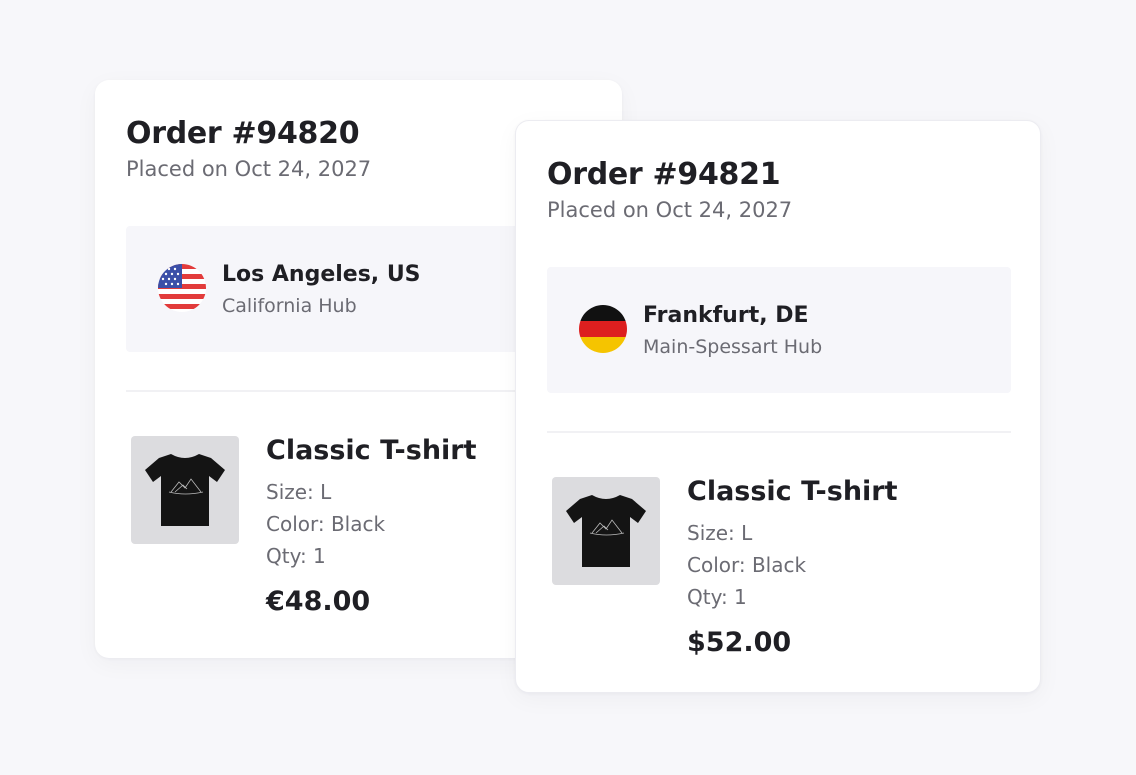 Image resolution: width=1136 pixels, height=775 pixels. I want to click on hub-name: Main-Spessart Hub, so click(733, 347).